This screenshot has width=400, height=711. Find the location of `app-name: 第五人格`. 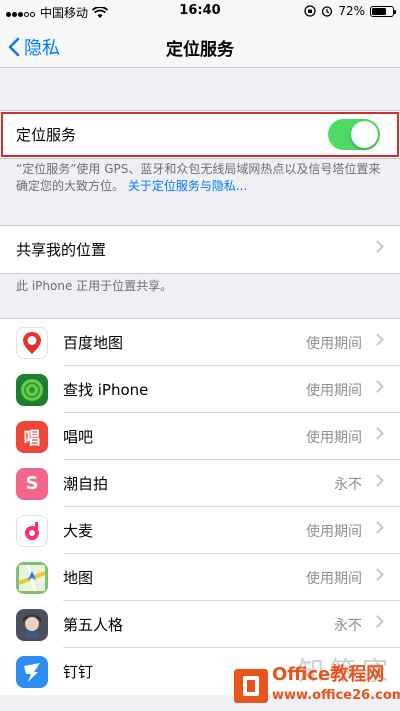

app-name: 第五人格 is located at coordinates (93, 625).